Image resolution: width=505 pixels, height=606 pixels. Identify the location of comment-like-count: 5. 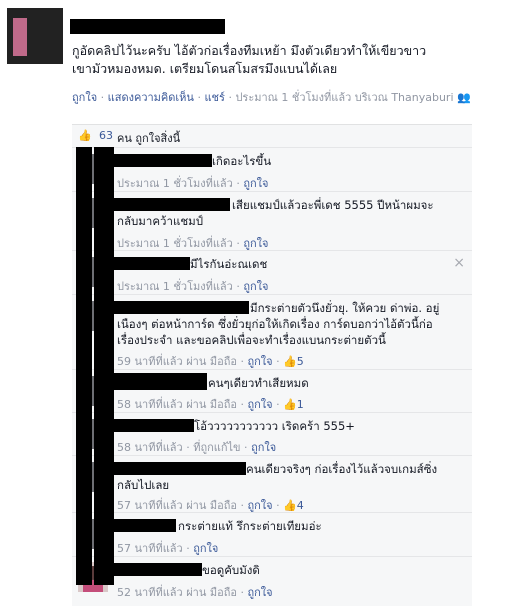
(300, 361).